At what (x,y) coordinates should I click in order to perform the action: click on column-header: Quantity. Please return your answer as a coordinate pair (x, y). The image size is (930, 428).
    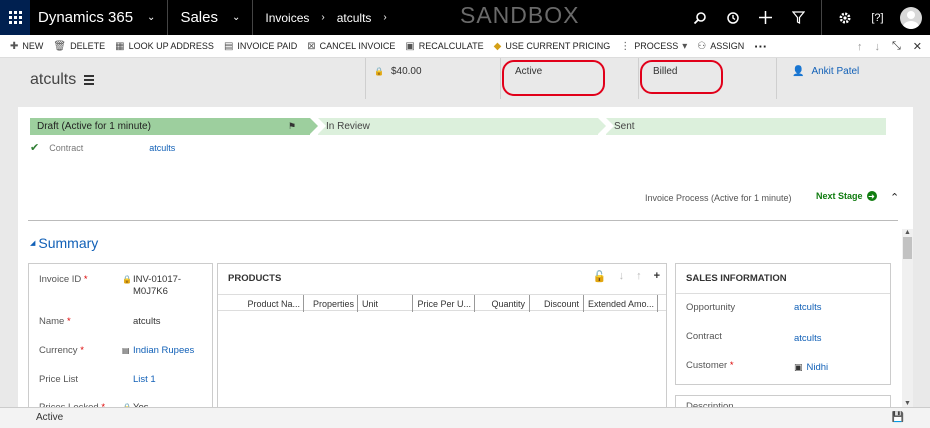
    Looking at the image, I should click on (502, 303).